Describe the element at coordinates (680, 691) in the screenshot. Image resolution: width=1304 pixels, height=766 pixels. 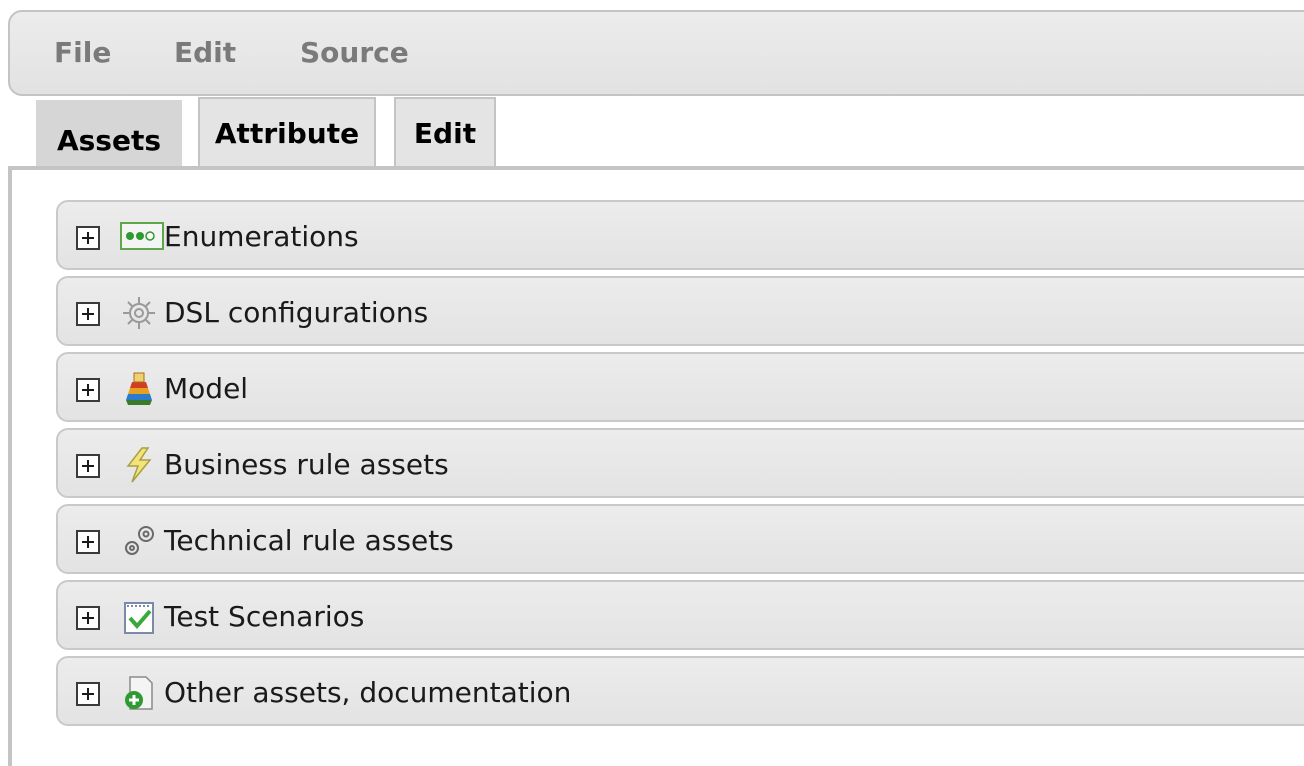
I see `section-other-assets: Other assets, documentation` at that location.